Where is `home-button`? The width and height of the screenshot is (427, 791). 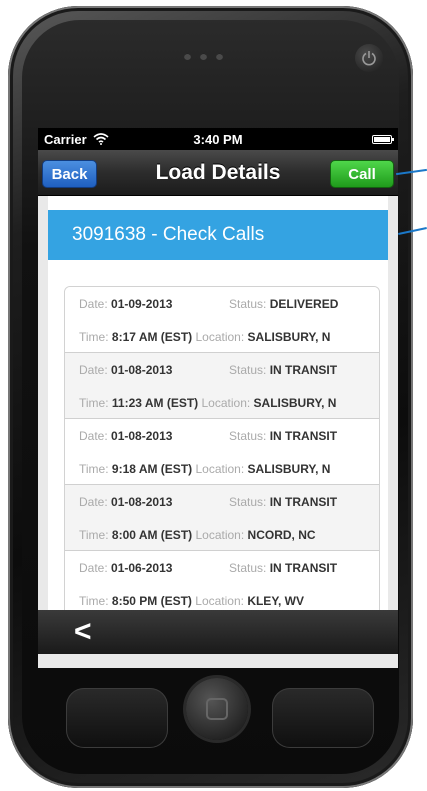 home-button is located at coordinates (217, 709).